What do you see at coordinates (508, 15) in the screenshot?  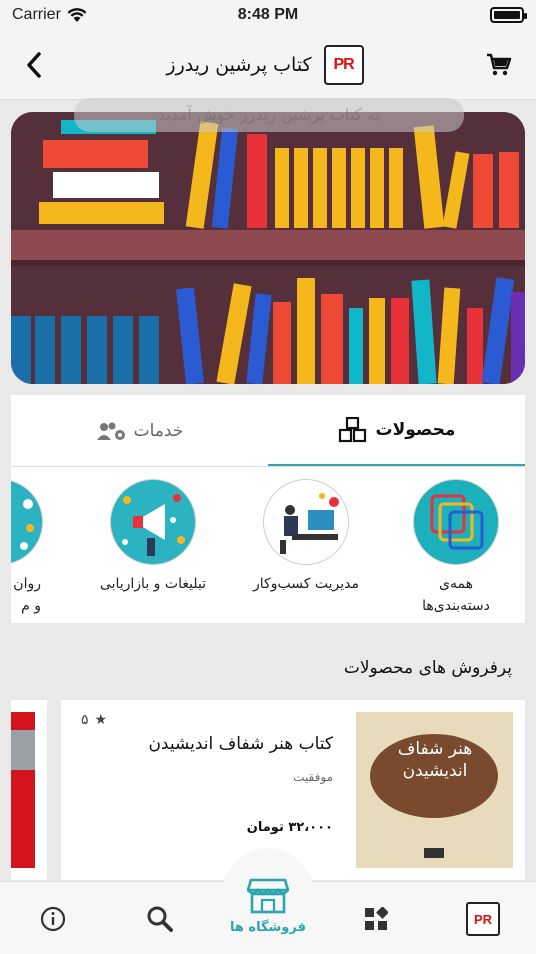 I see `battery-icon` at bounding box center [508, 15].